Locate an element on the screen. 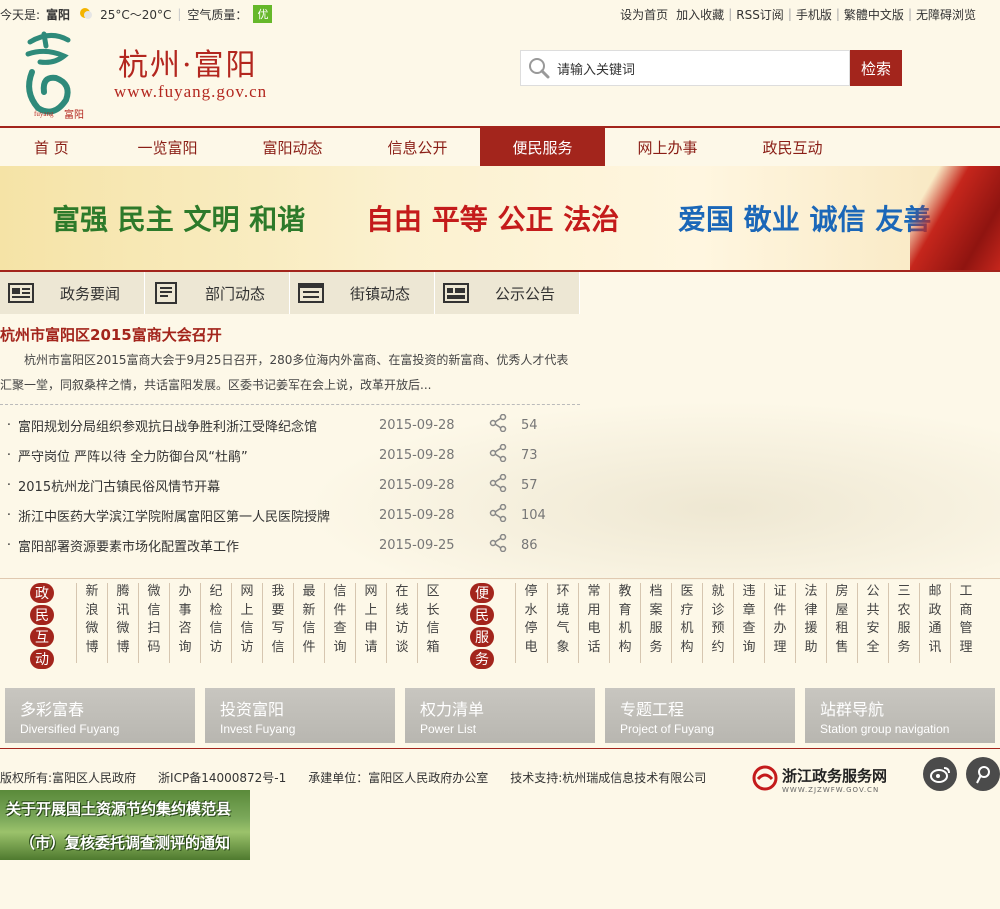 This screenshot has height=909, width=1000. interaction-label: 政 民 互 动 is located at coordinates (42, 626).